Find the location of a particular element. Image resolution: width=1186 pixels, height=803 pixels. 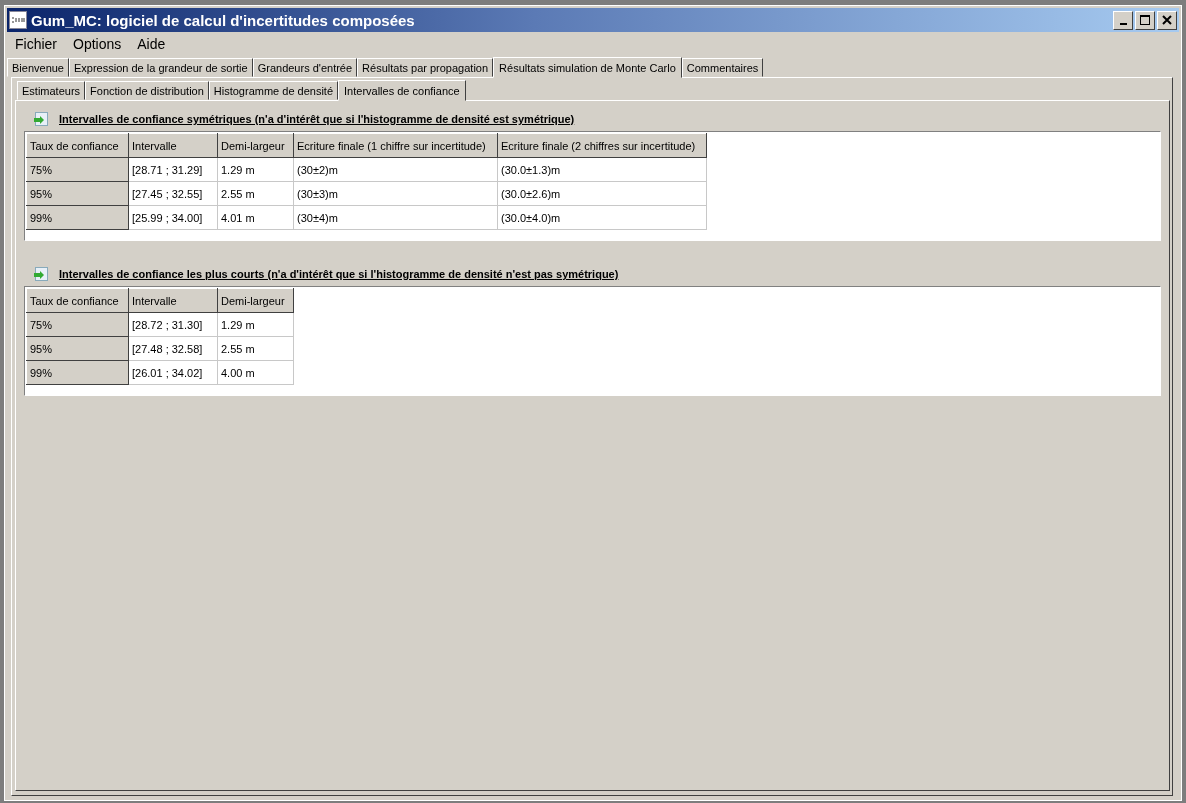

table-cell: (30±3)m is located at coordinates (395, 193).